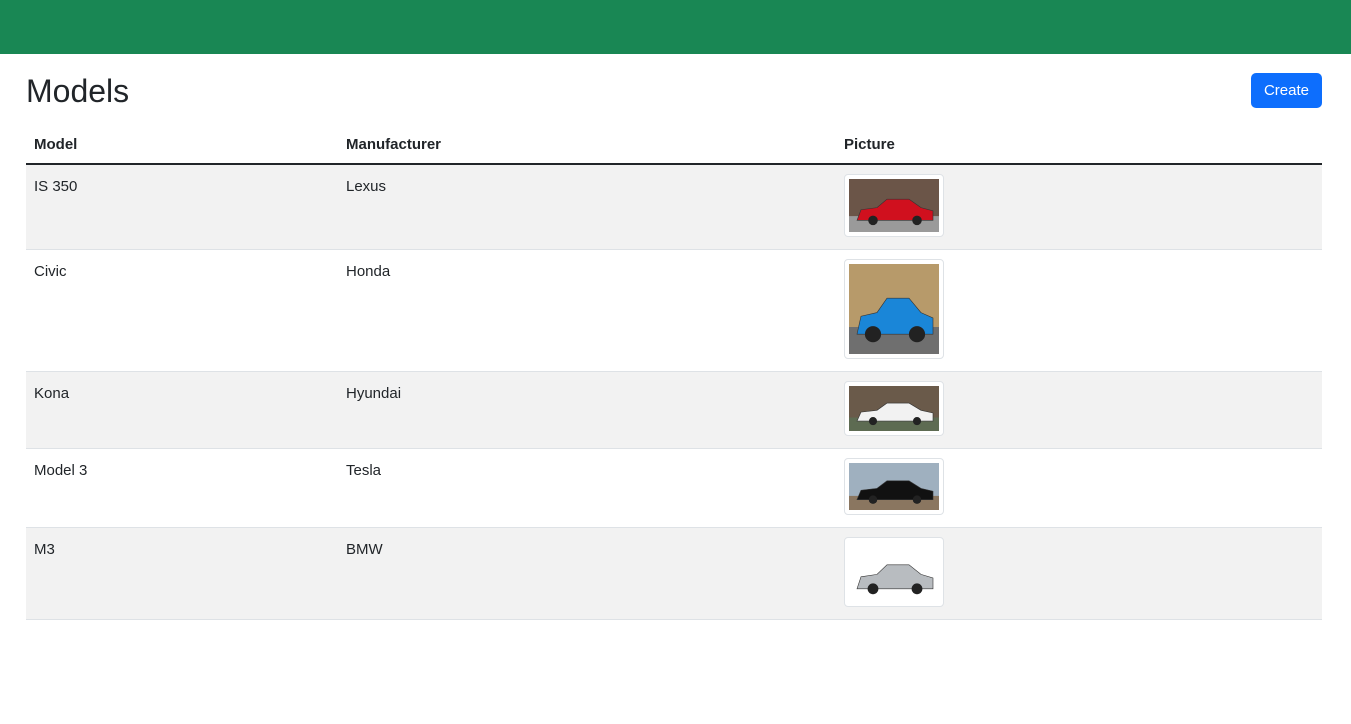 The image size is (1351, 724). I want to click on column-header-picture: Picture, so click(1079, 145).